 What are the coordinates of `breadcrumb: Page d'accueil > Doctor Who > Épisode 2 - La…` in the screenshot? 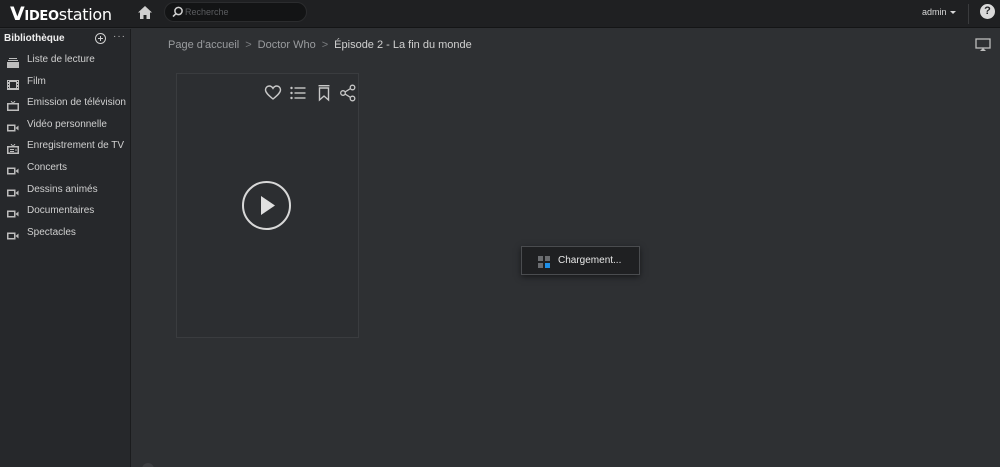 It's located at (320, 45).